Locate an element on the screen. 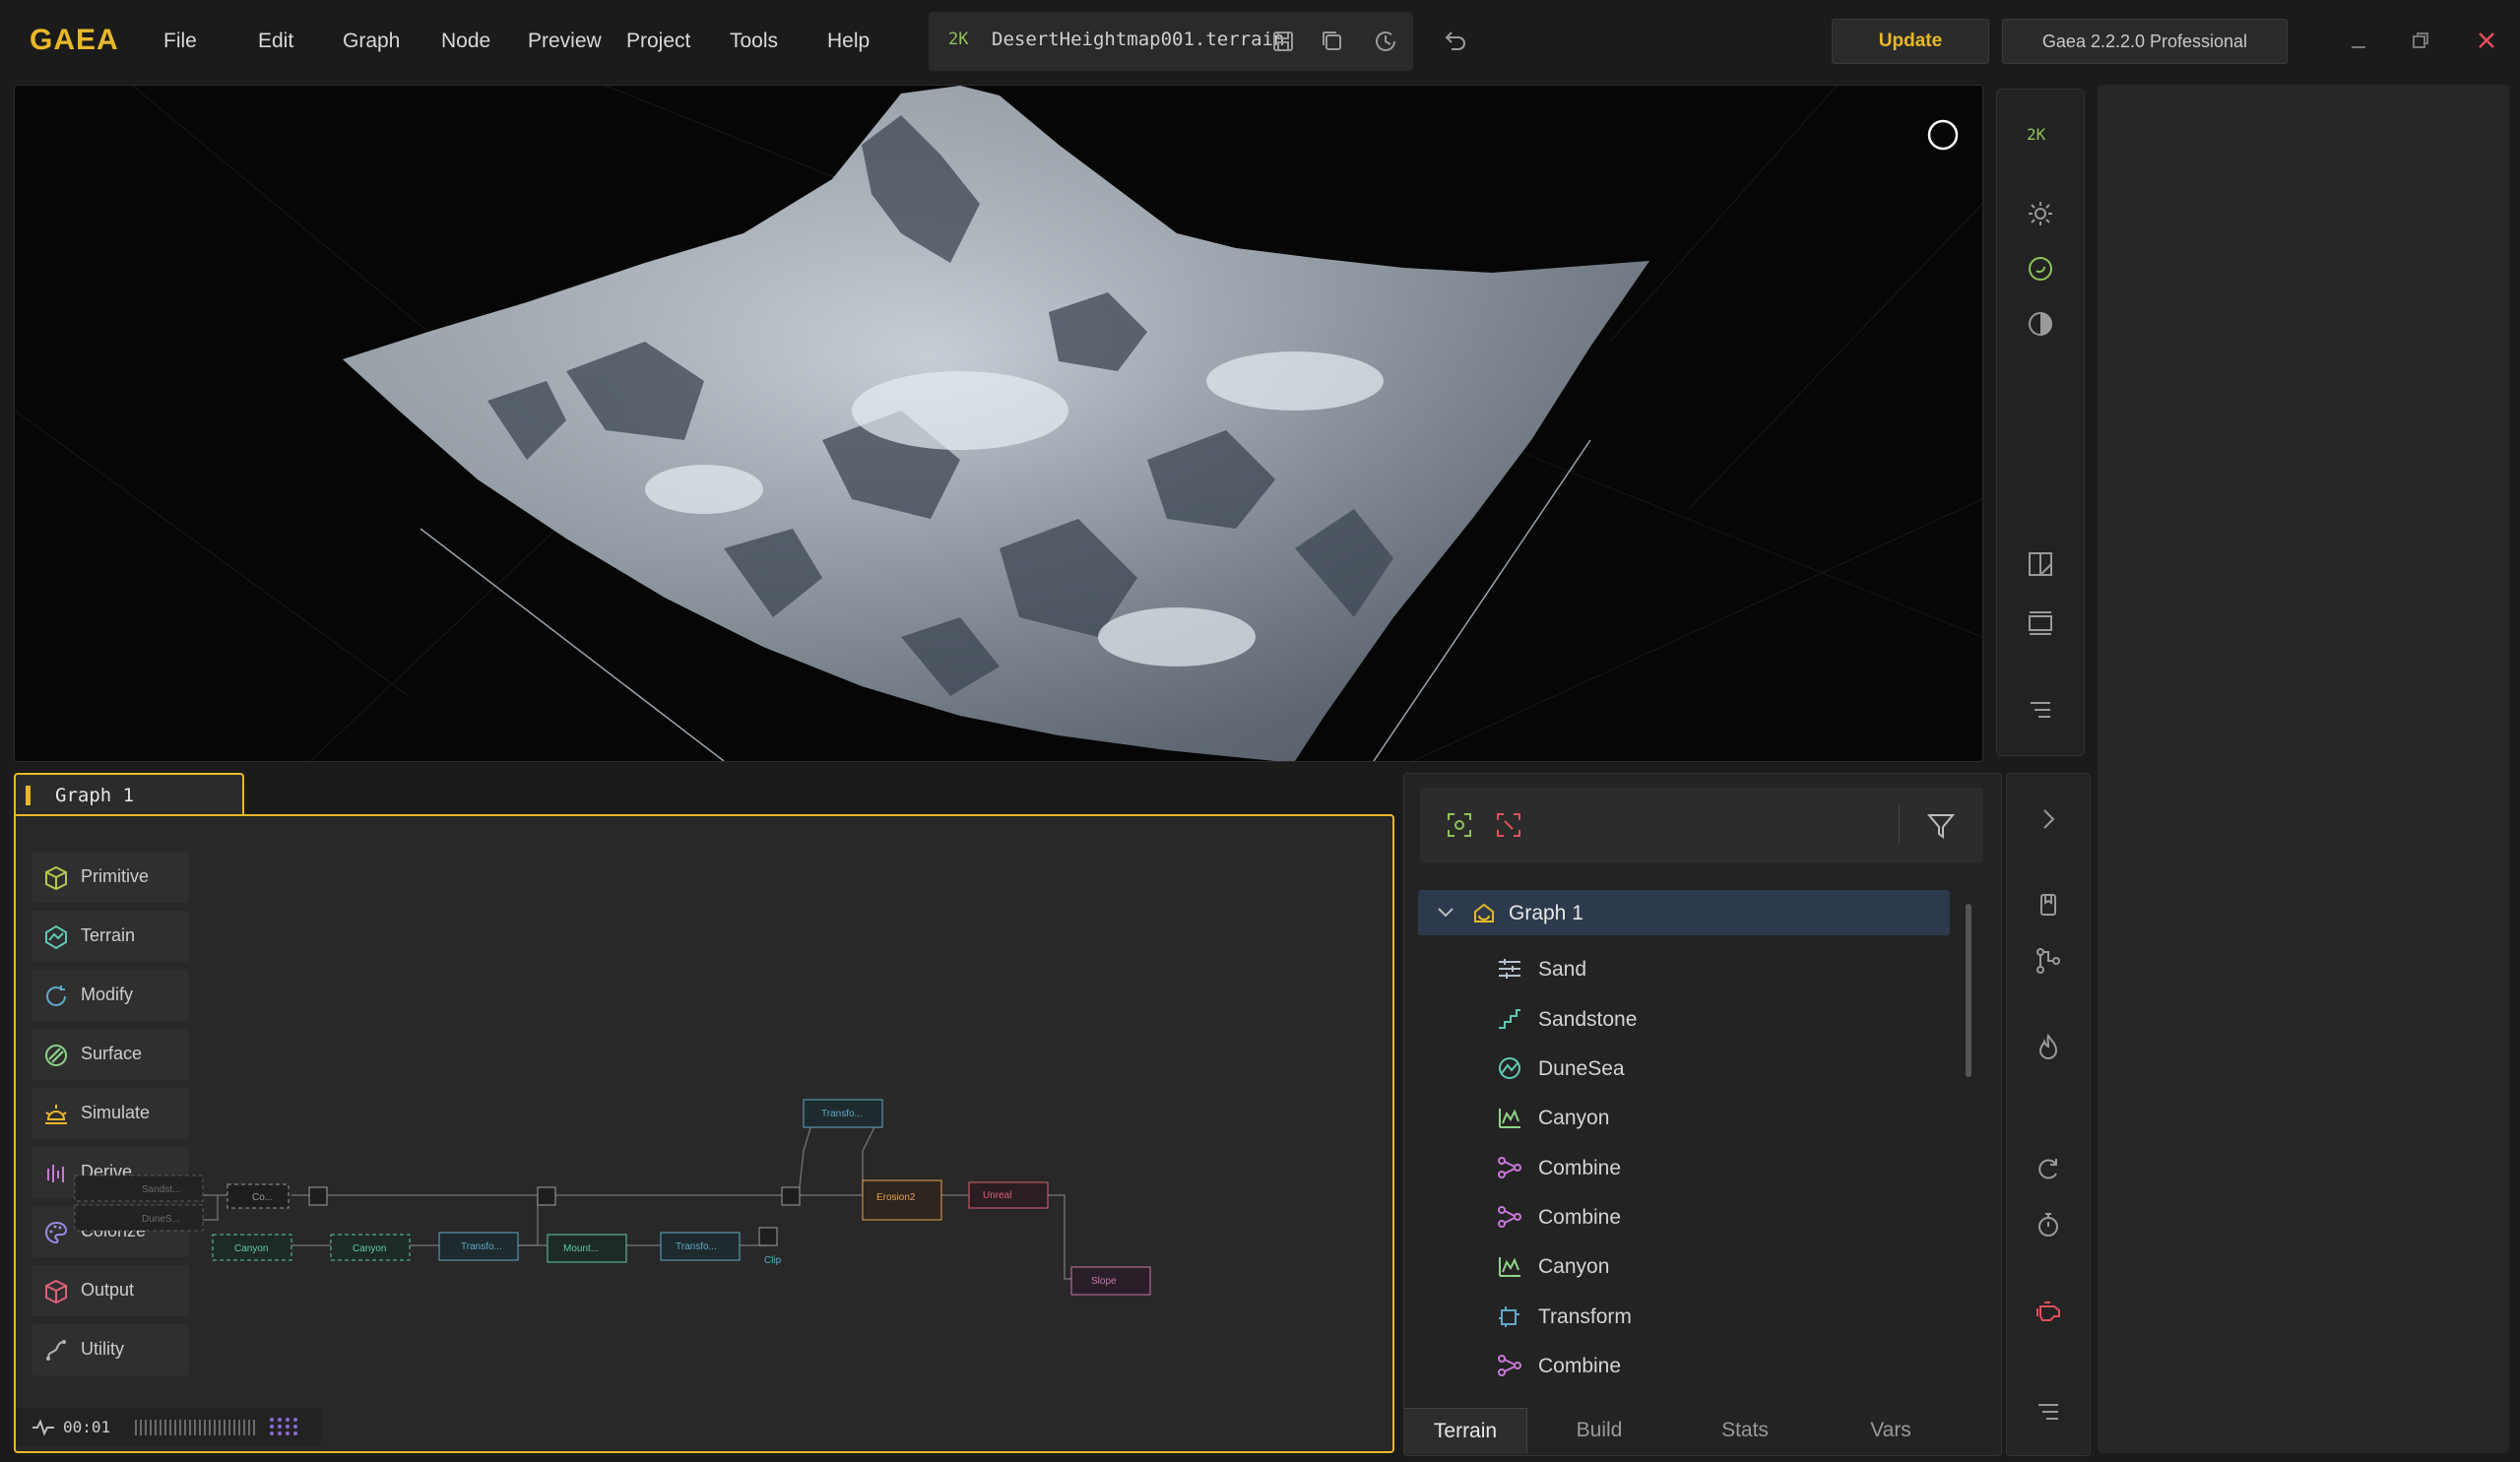 This screenshot has height=1462, width=2520. menu-tools: Tools is located at coordinates (754, 41).